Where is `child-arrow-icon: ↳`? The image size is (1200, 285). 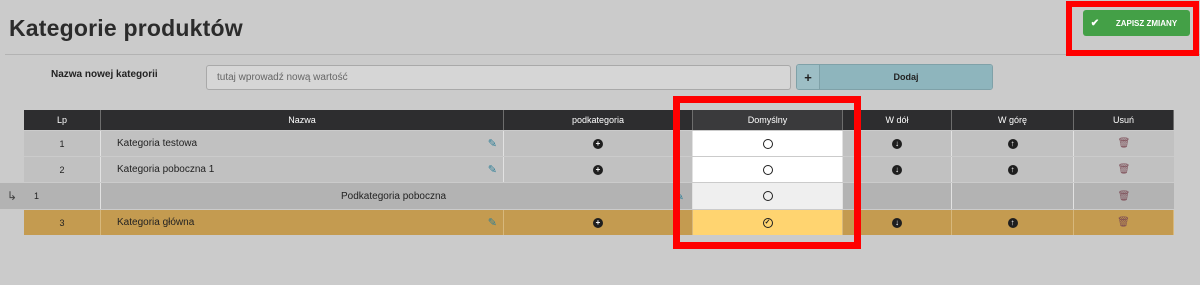 child-arrow-icon: ↳ is located at coordinates (12, 196).